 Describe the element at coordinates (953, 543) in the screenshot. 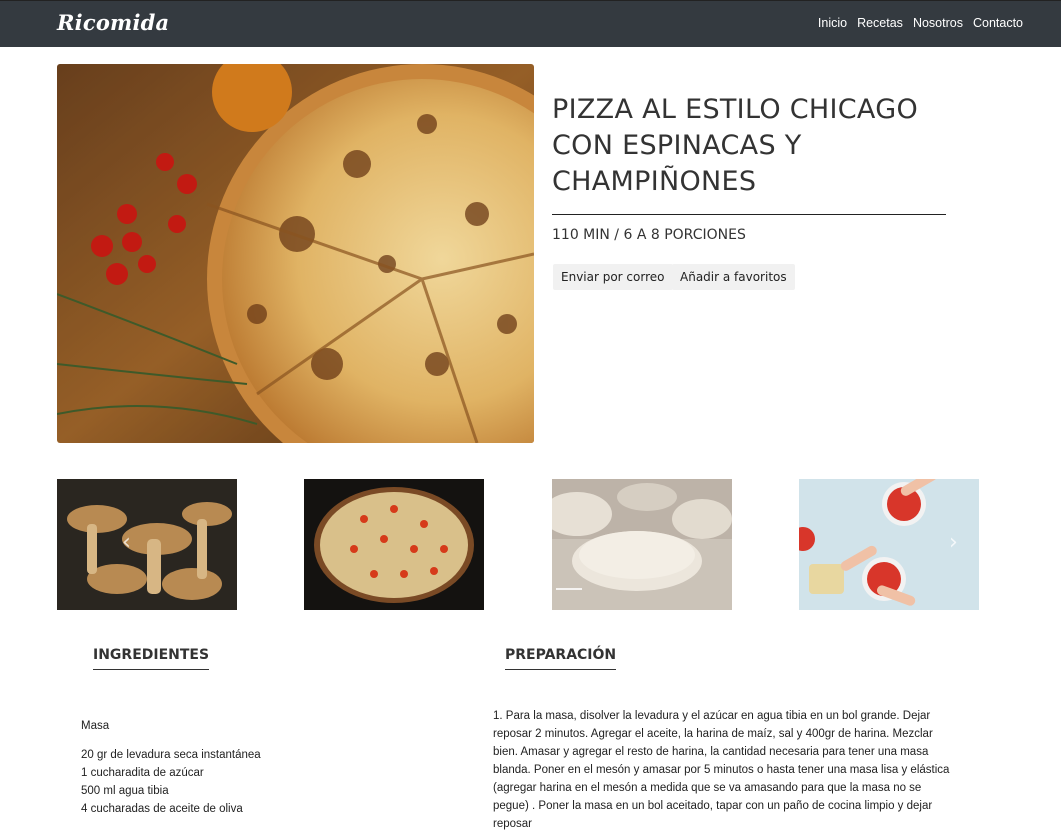

I see `chevron-right-icon: ›` at that location.